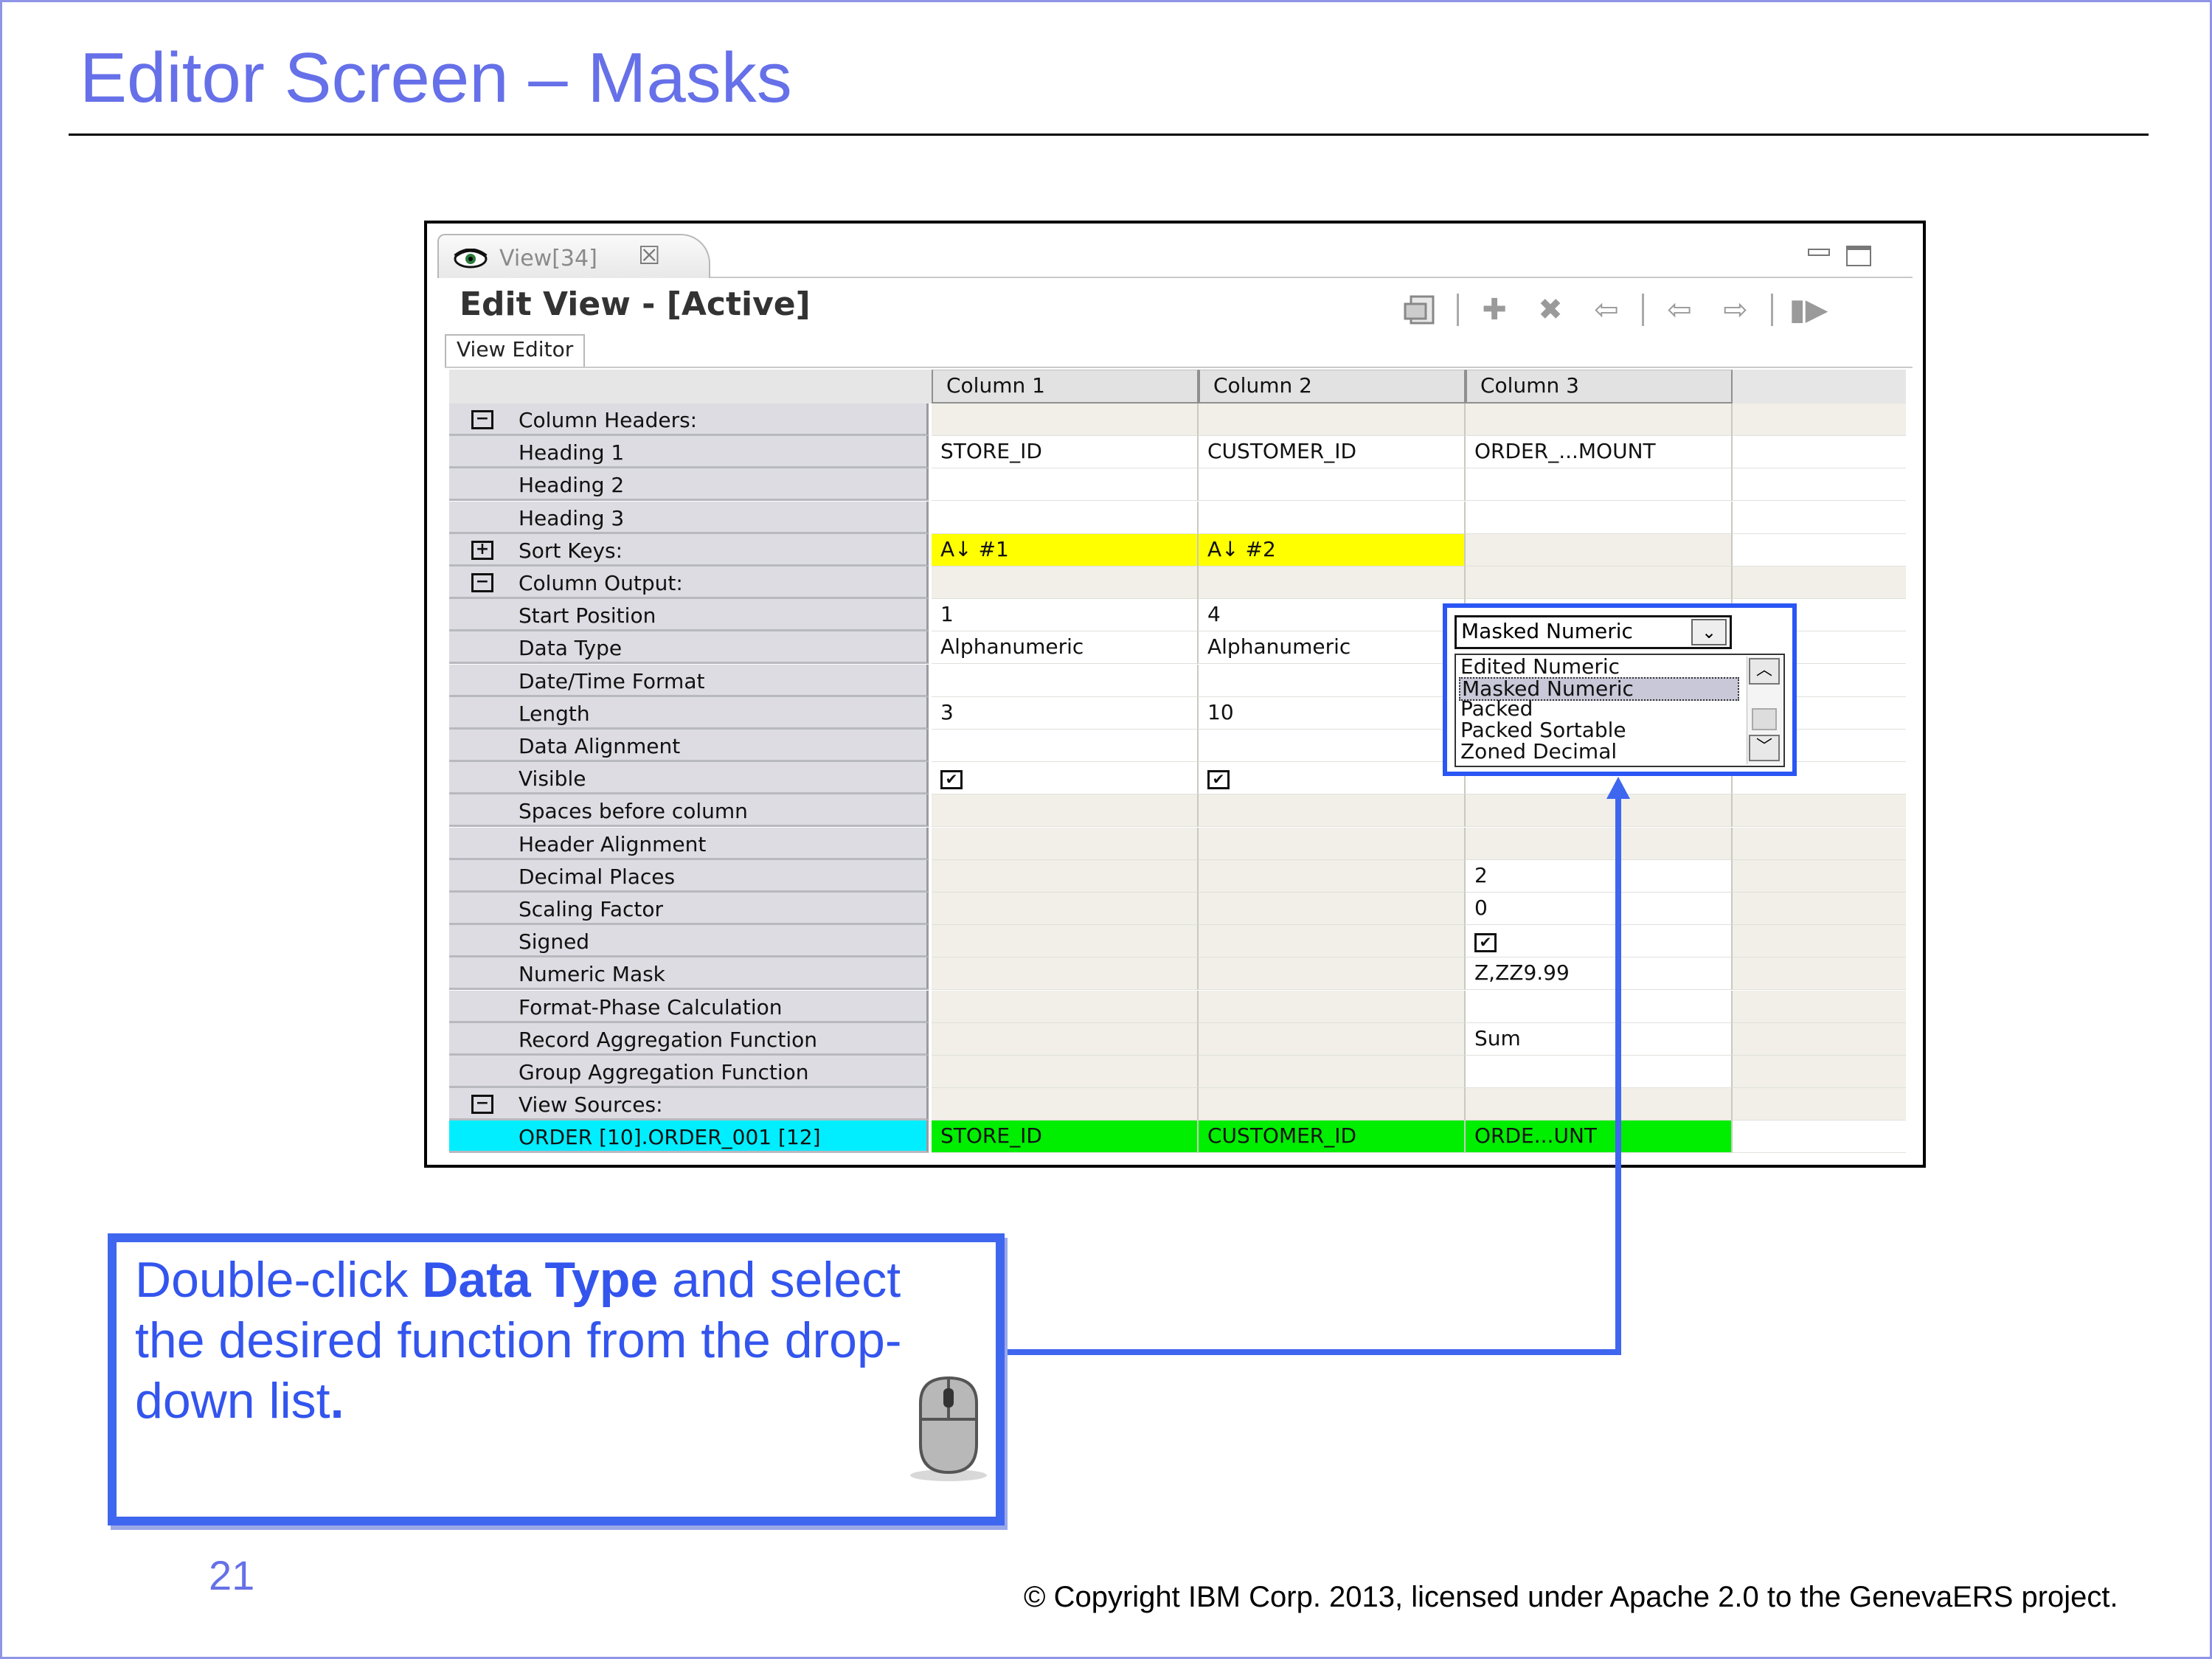  I want to click on grid-cell: Sum, so click(1600, 1039).